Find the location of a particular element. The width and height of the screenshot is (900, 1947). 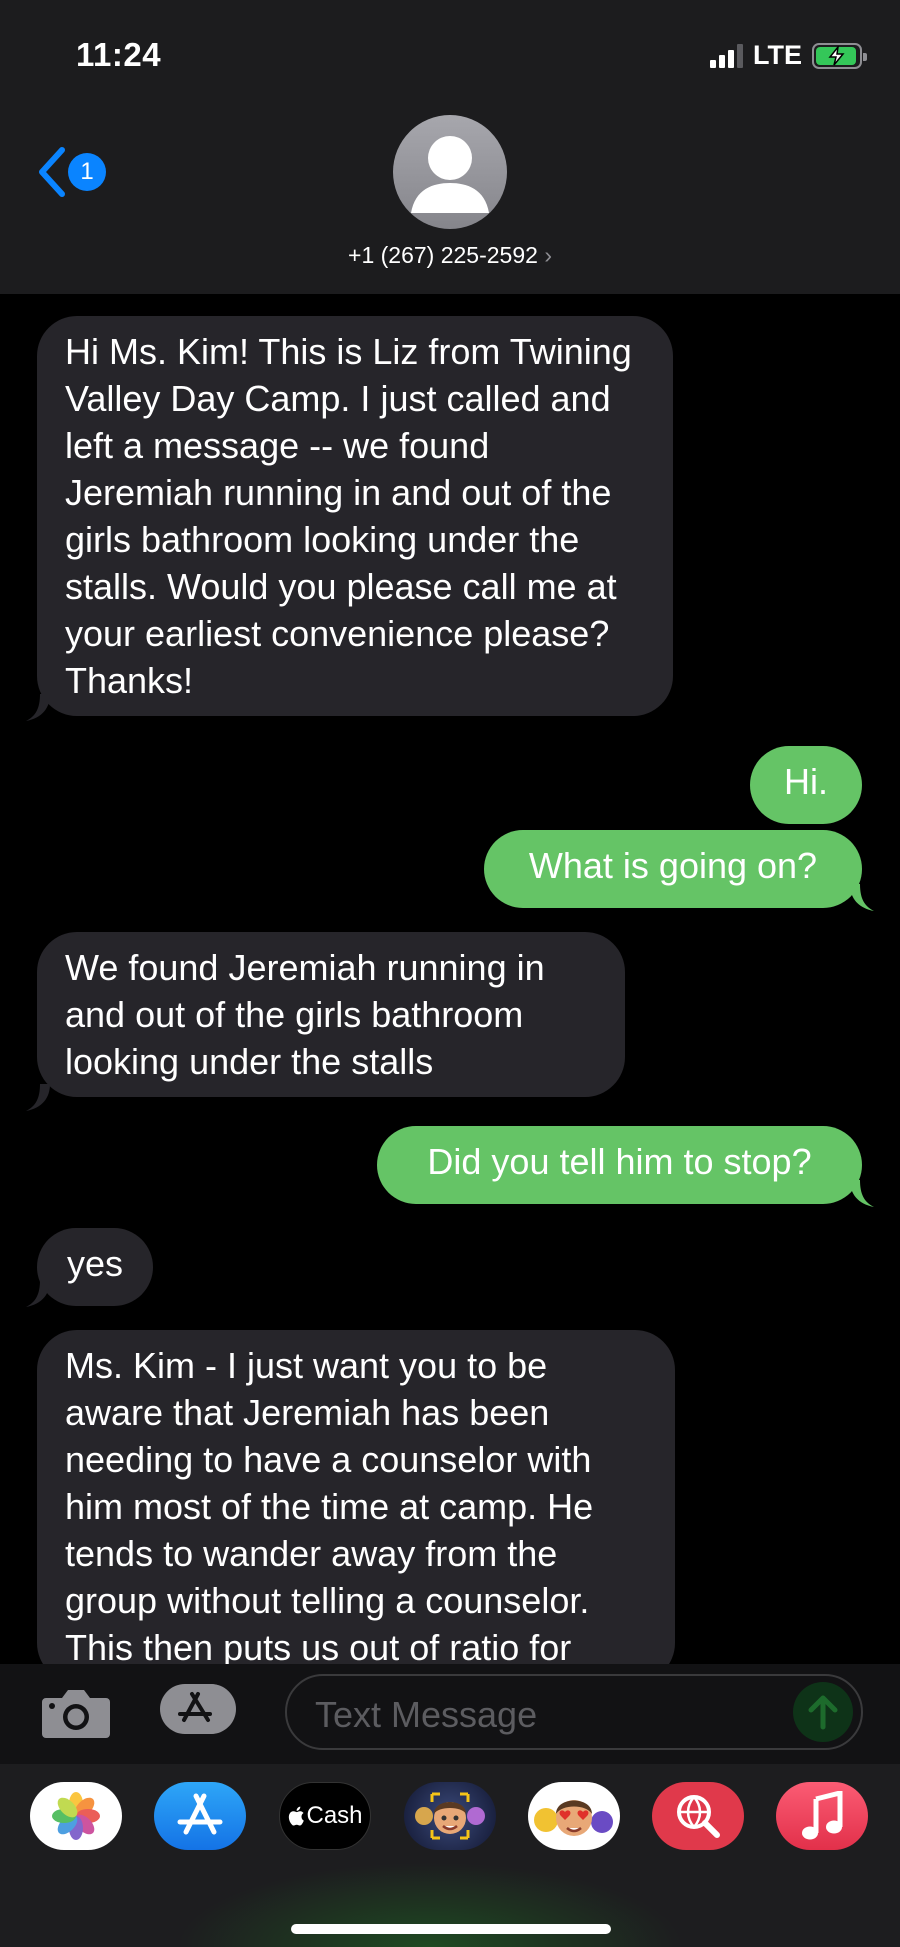

send-button is located at coordinates (823, 1712).